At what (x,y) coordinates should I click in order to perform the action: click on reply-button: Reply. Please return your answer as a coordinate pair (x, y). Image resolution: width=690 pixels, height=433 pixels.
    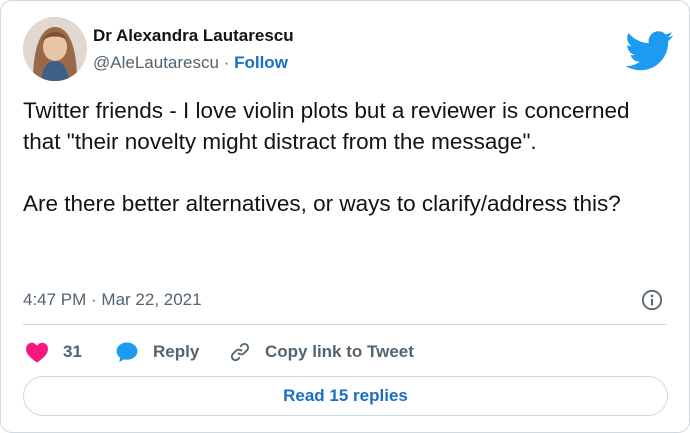
    Looking at the image, I should click on (157, 352).